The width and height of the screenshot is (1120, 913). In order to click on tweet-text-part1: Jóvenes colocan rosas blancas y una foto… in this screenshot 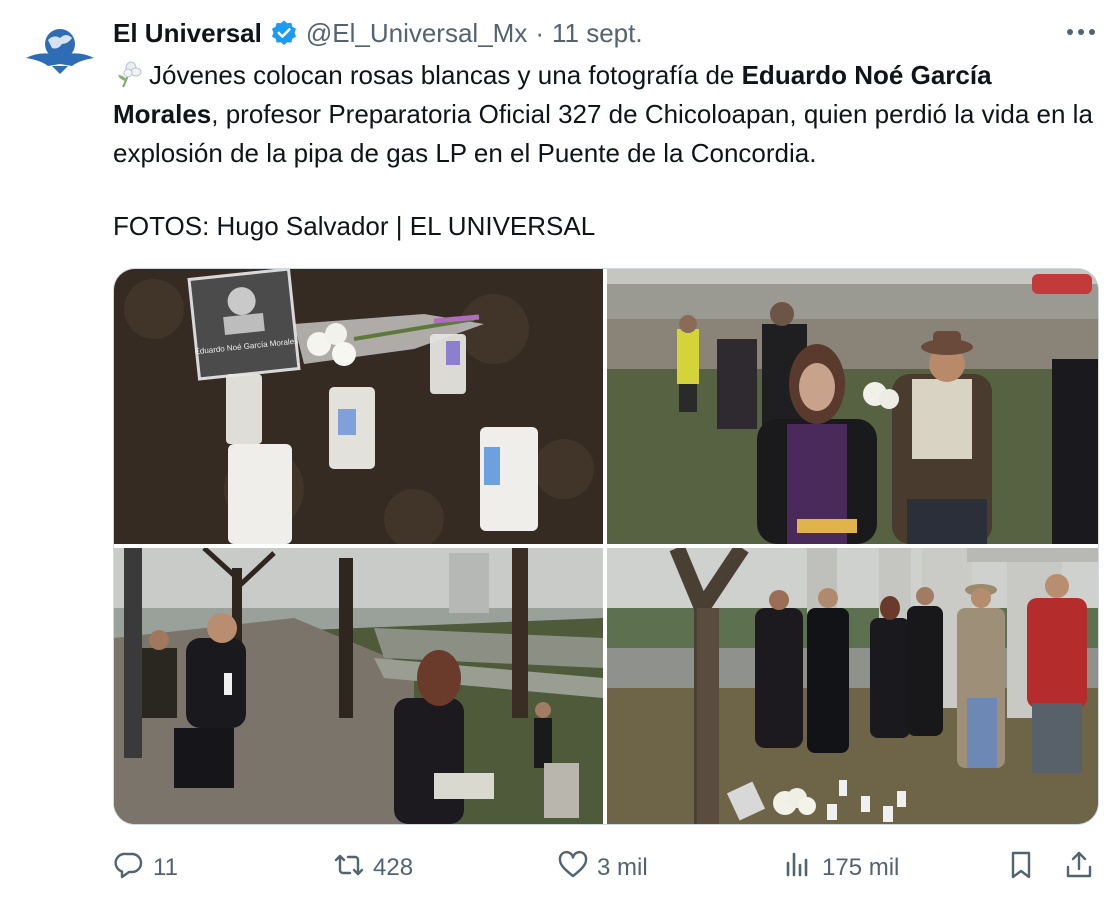, I will do `click(445, 75)`.